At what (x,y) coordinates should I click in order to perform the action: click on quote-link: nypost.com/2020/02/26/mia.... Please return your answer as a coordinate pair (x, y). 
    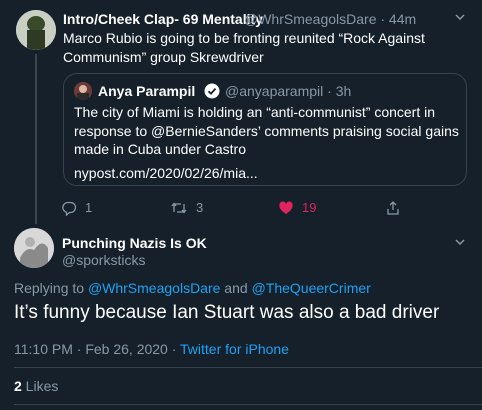
    Looking at the image, I should click on (166, 173).